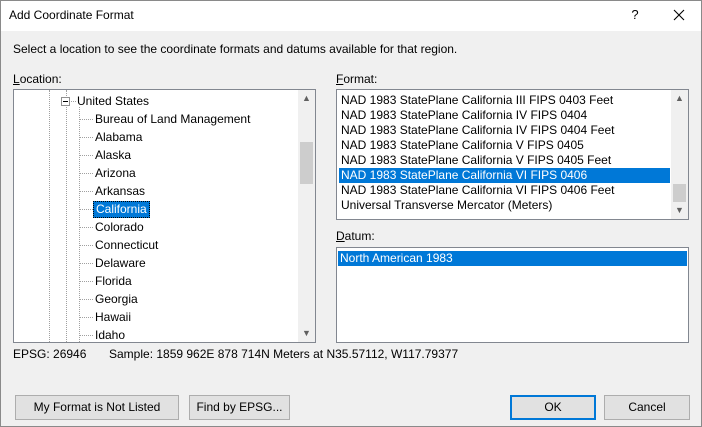 This screenshot has height=427, width=702. What do you see at coordinates (37, 79) in the screenshot?
I see `location-label: Location:` at bounding box center [37, 79].